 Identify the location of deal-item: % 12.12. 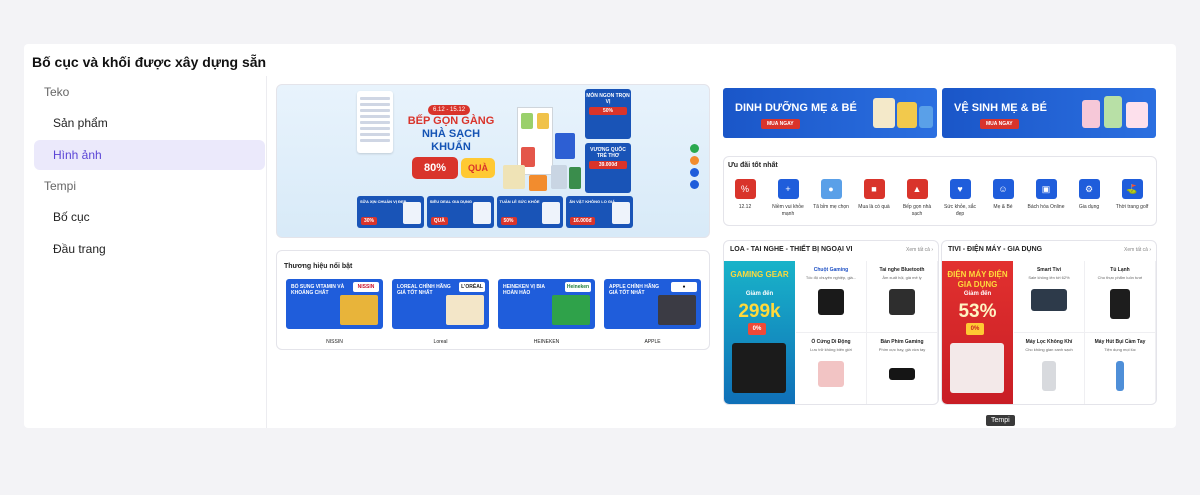
(745, 195).